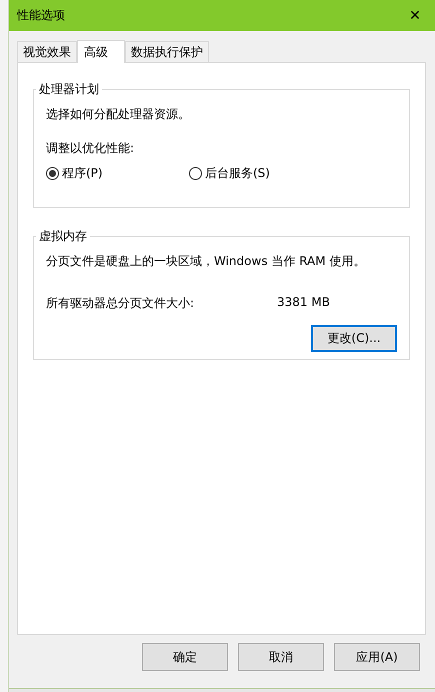  Describe the element at coordinates (63, 236) in the screenshot. I see `group-title: 虚拟内存` at that location.